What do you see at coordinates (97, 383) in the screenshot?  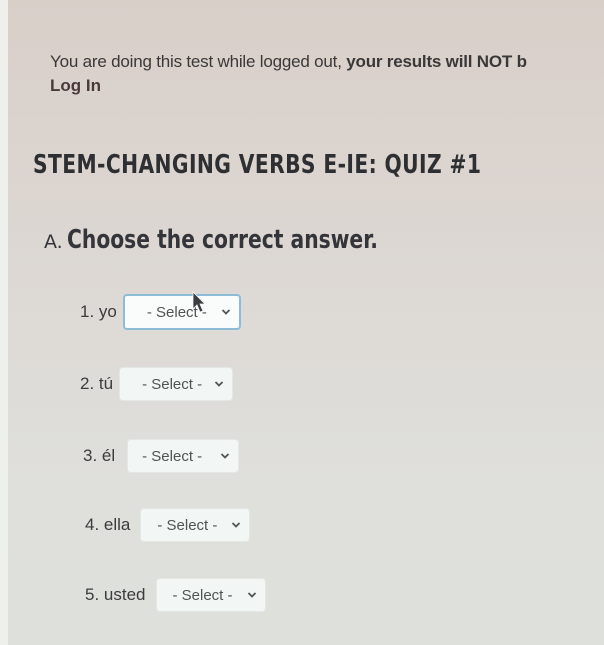 I see `question-label: 2. tú` at bounding box center [97, 383].